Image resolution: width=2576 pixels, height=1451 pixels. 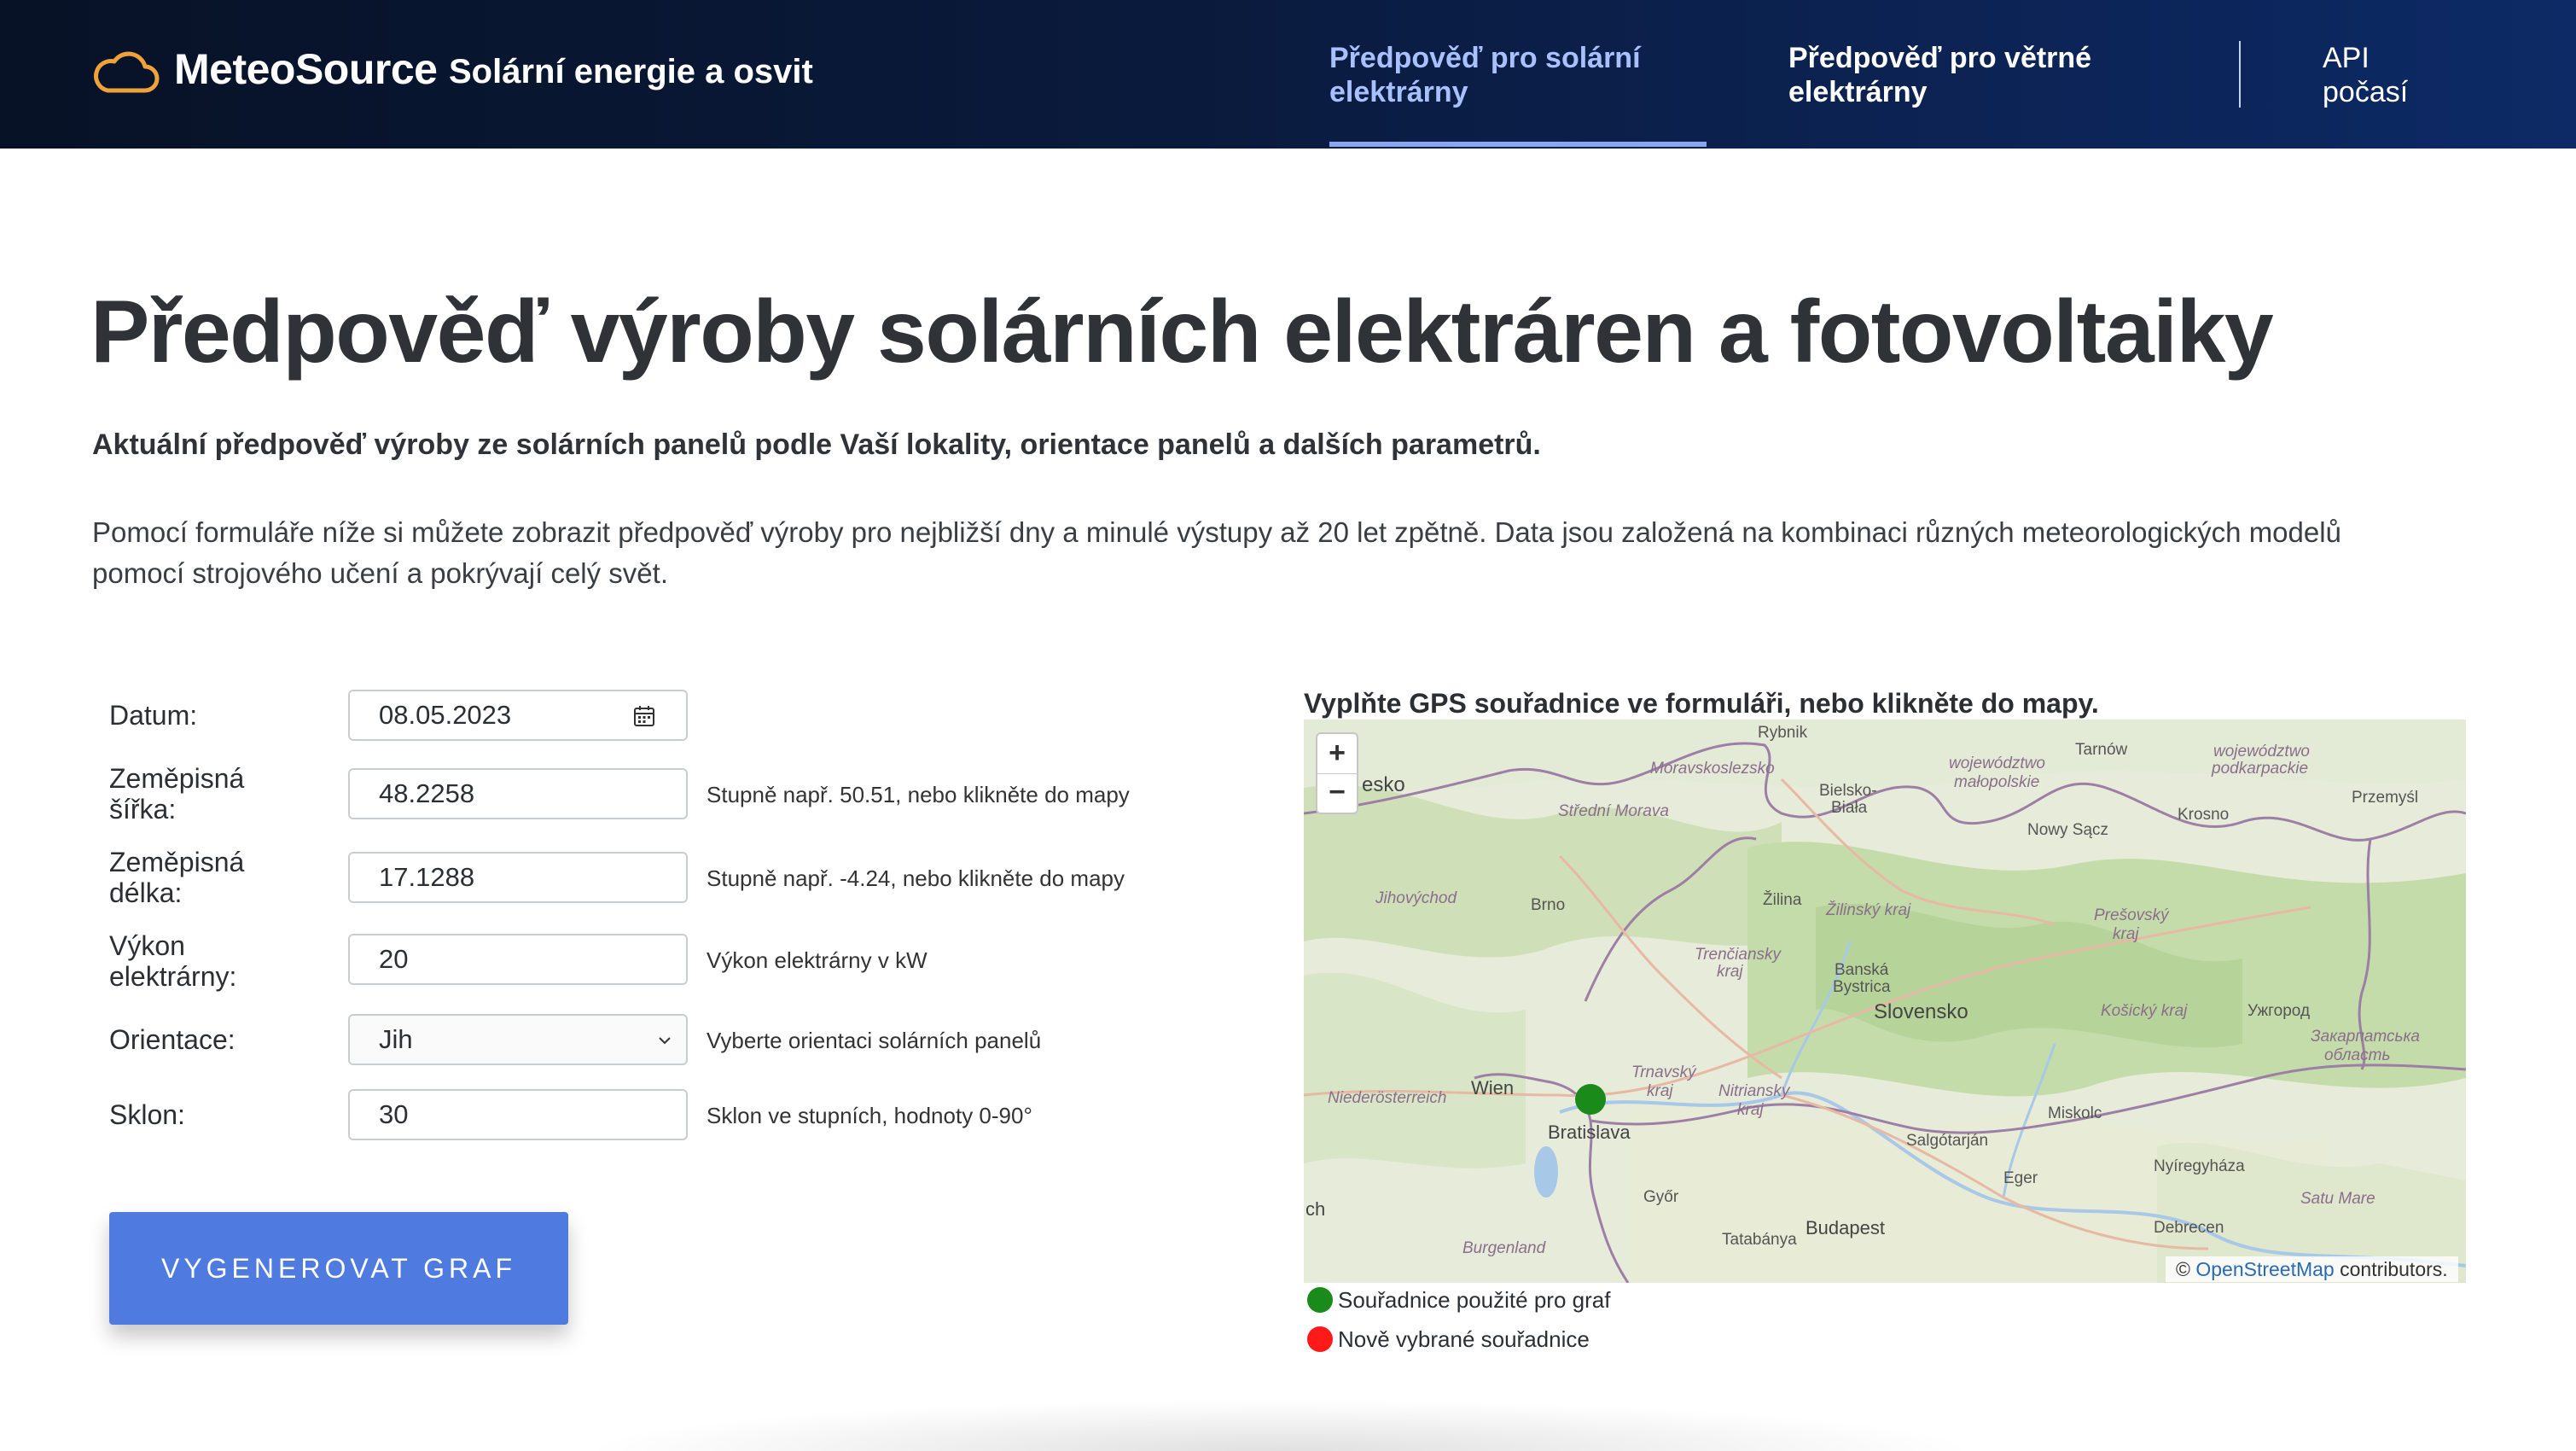 I want to click on map-label-ch: ch, so click(x=1316, y=1209).